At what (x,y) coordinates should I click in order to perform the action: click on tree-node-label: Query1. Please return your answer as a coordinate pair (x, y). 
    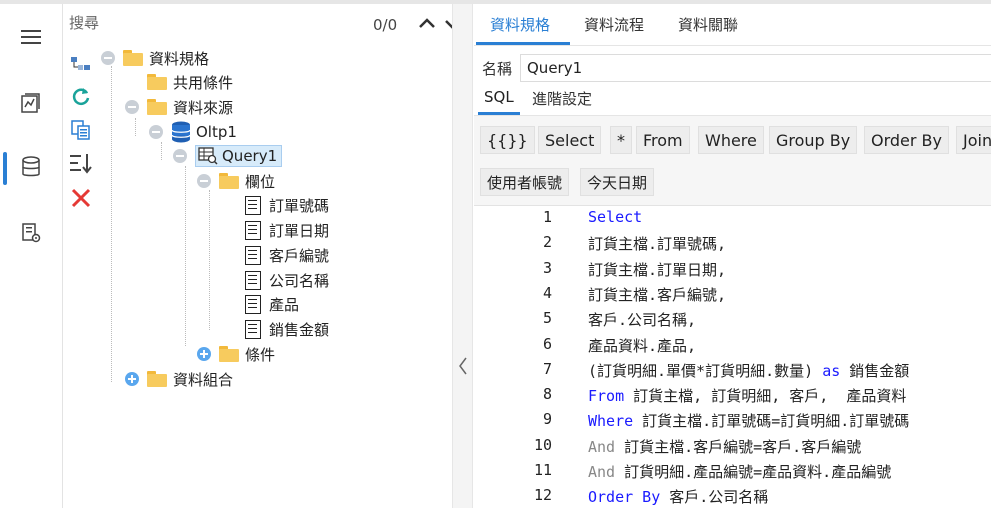
    Looking at the image, I should click on (250, 156).